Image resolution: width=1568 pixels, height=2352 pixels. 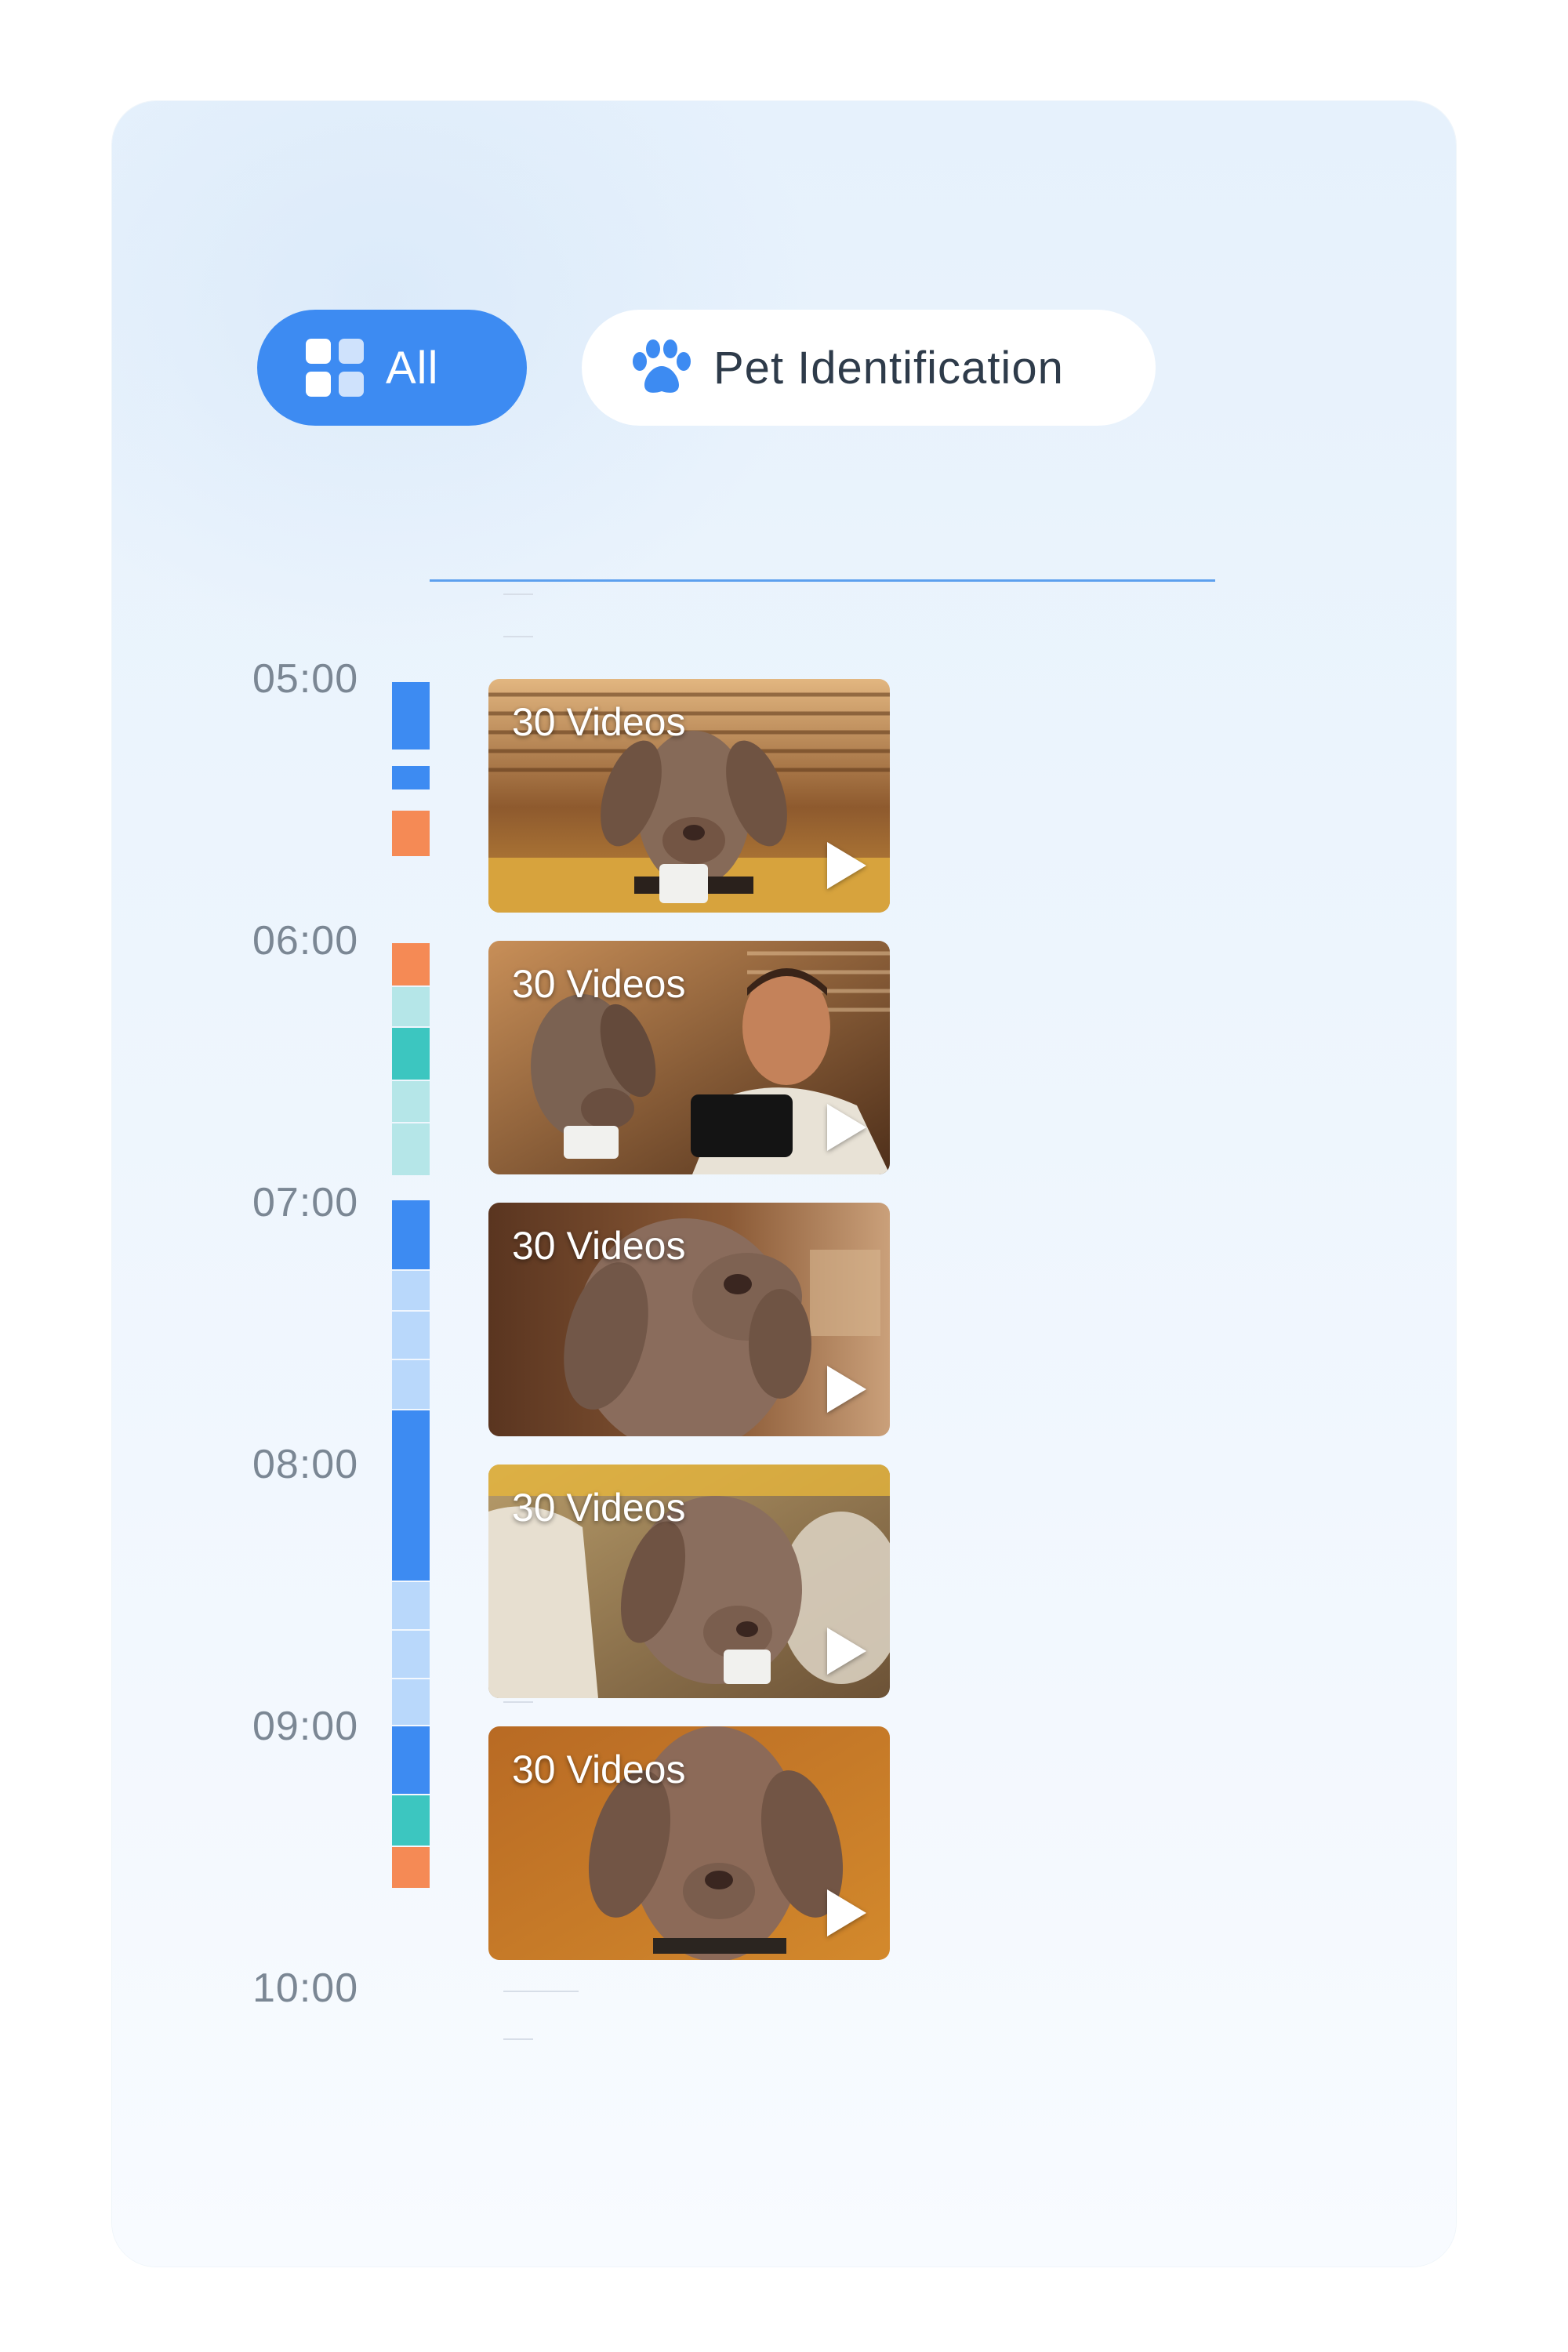 I want to click on filter-pet-identification-button: Pet Identification, so click(x=869, y=368).